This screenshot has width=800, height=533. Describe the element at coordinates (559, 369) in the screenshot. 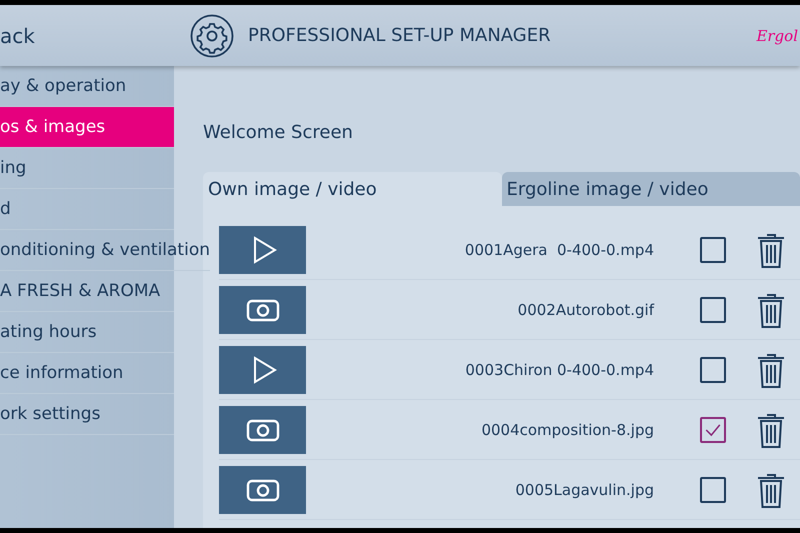

I see `file-name: 0003Chiron 0-400-0.mp4` at that location.